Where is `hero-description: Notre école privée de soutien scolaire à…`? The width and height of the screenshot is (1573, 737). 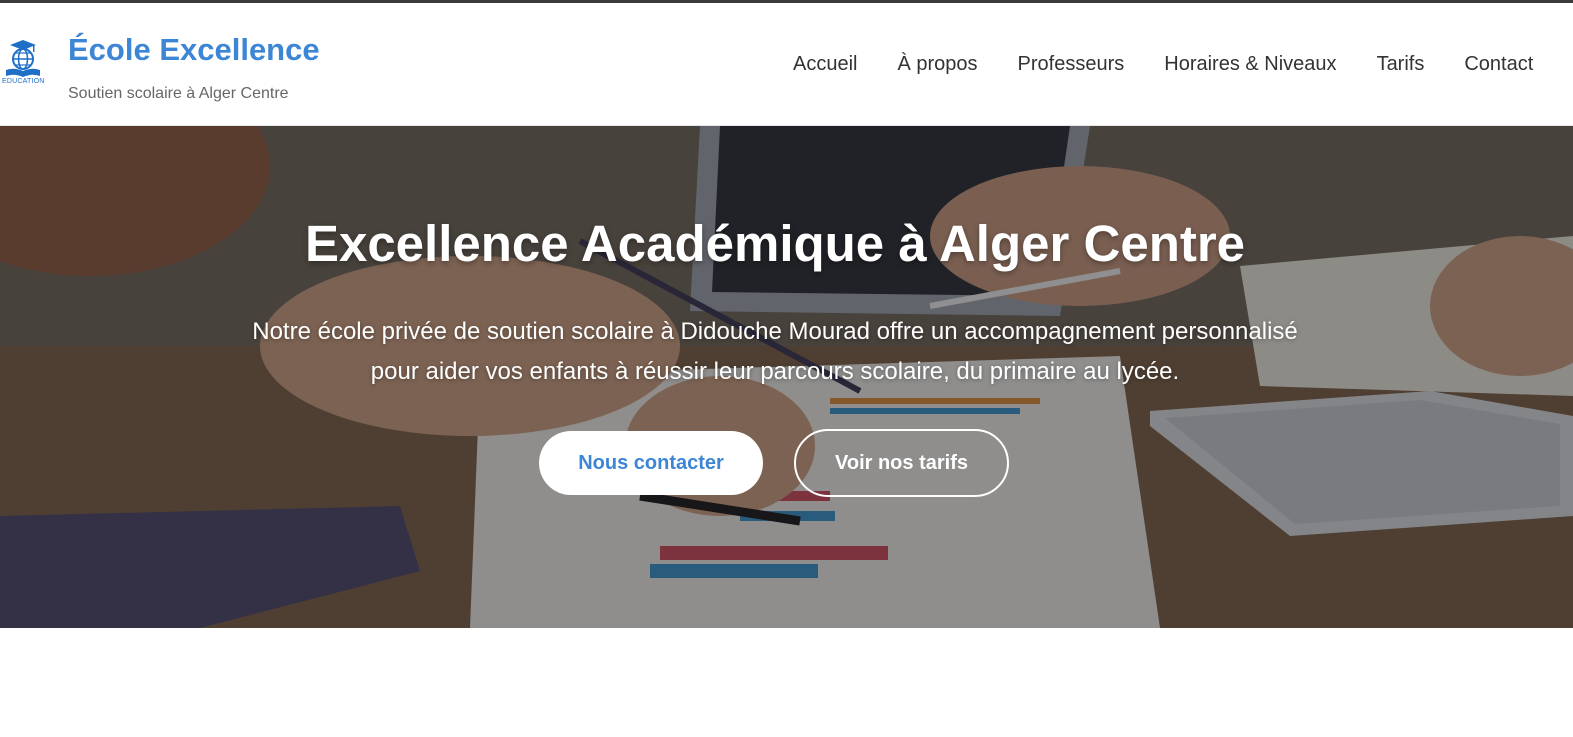
hero-description: Notre école privée de soutien scolaire à… is located at coordinates (775, 351).